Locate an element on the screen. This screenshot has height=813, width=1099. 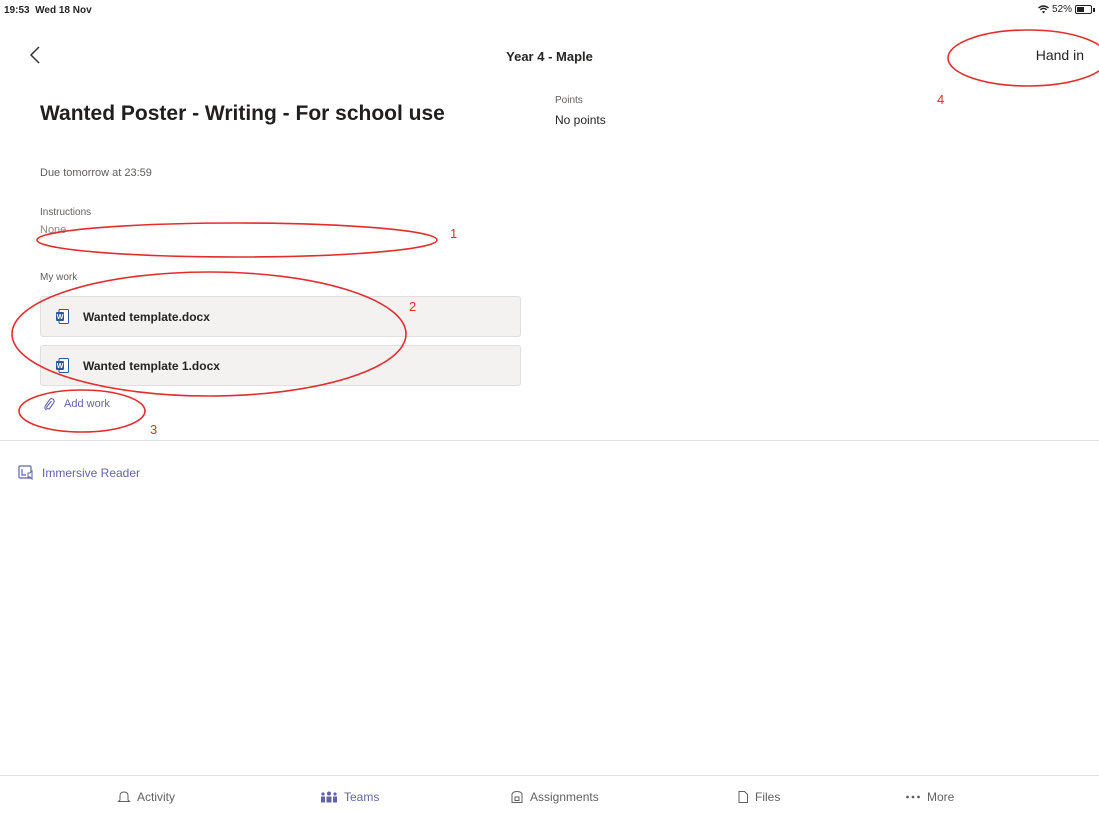
status-time: 19:53 Wed 18 Nov is located at coordinates (48, 10).